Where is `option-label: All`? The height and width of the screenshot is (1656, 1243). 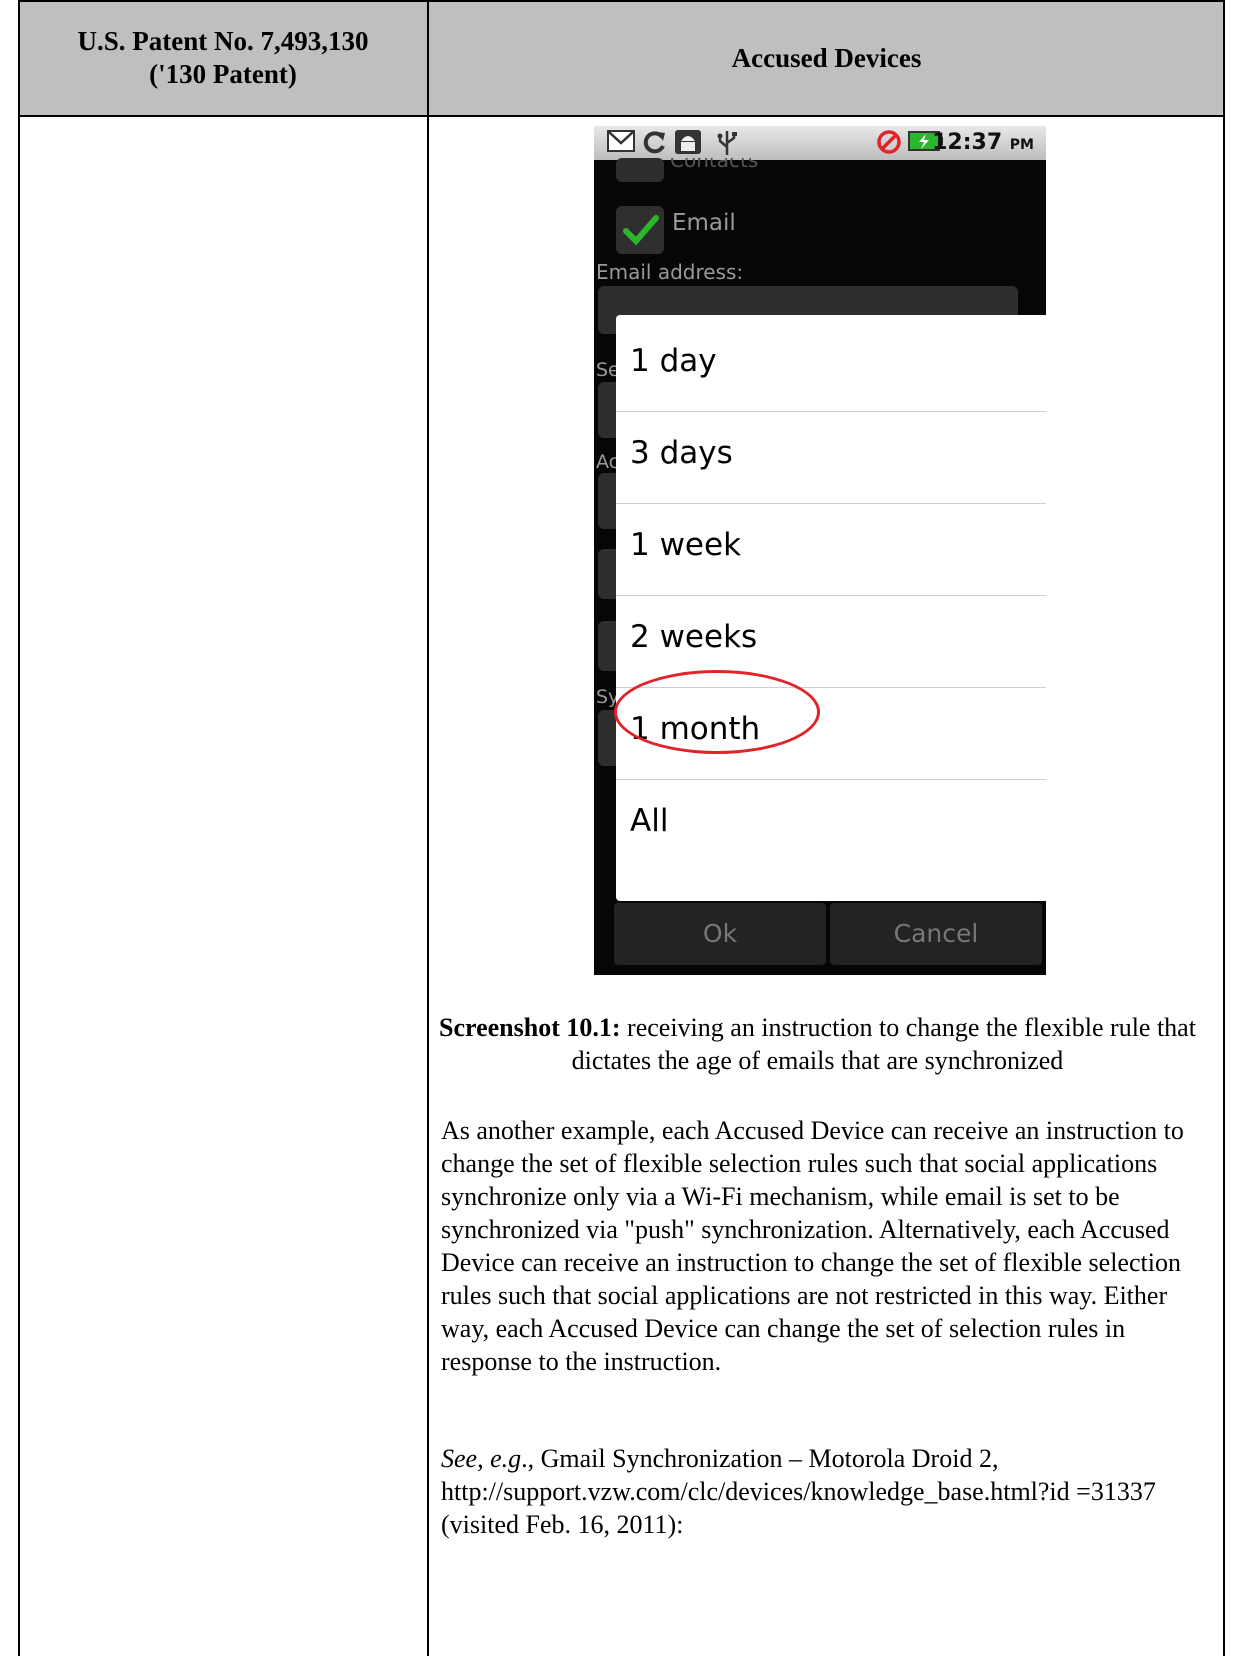
option-label: All is located at coordinates (649, 821).